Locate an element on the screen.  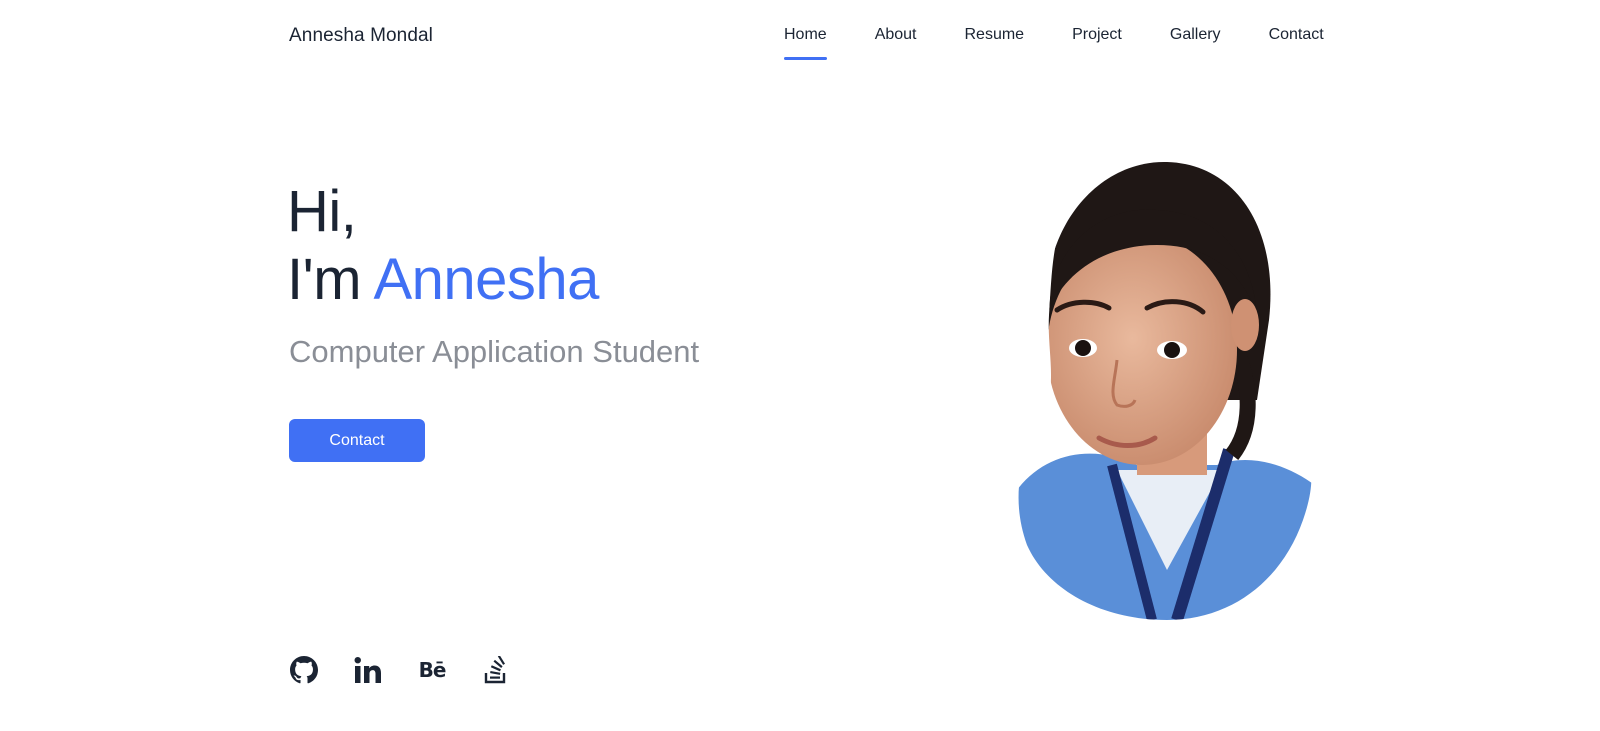
hero-heading: Hi, I'm Annesha is located at coordinates (443, 246).